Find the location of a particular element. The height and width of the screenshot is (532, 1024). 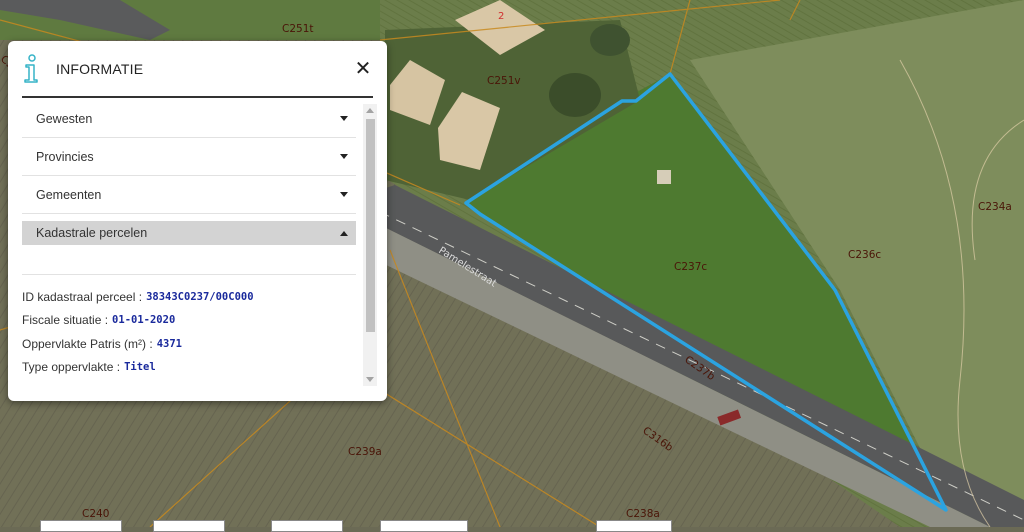

detail-label: Oppervlakte Patris (m²) : is located at coordinates (87, 343).